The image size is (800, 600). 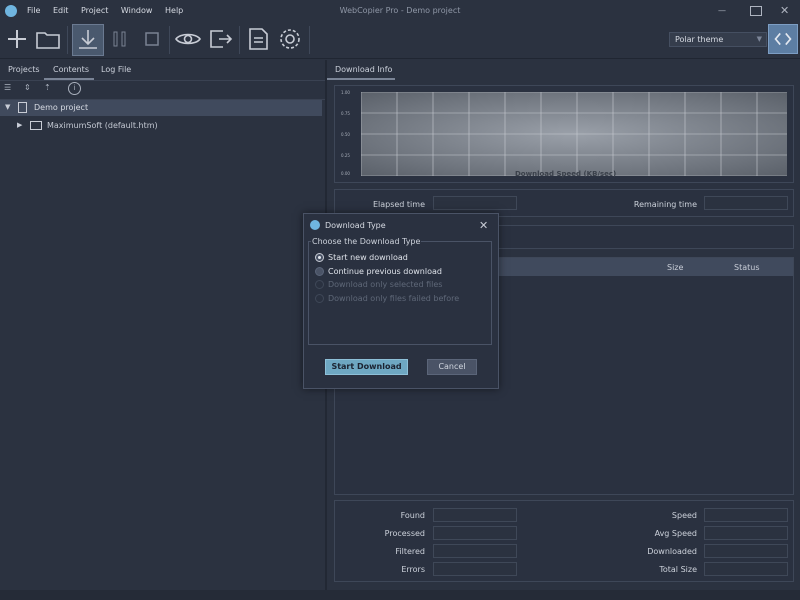 I want to click on elapsed-time-field, so click(x=475, y=203).